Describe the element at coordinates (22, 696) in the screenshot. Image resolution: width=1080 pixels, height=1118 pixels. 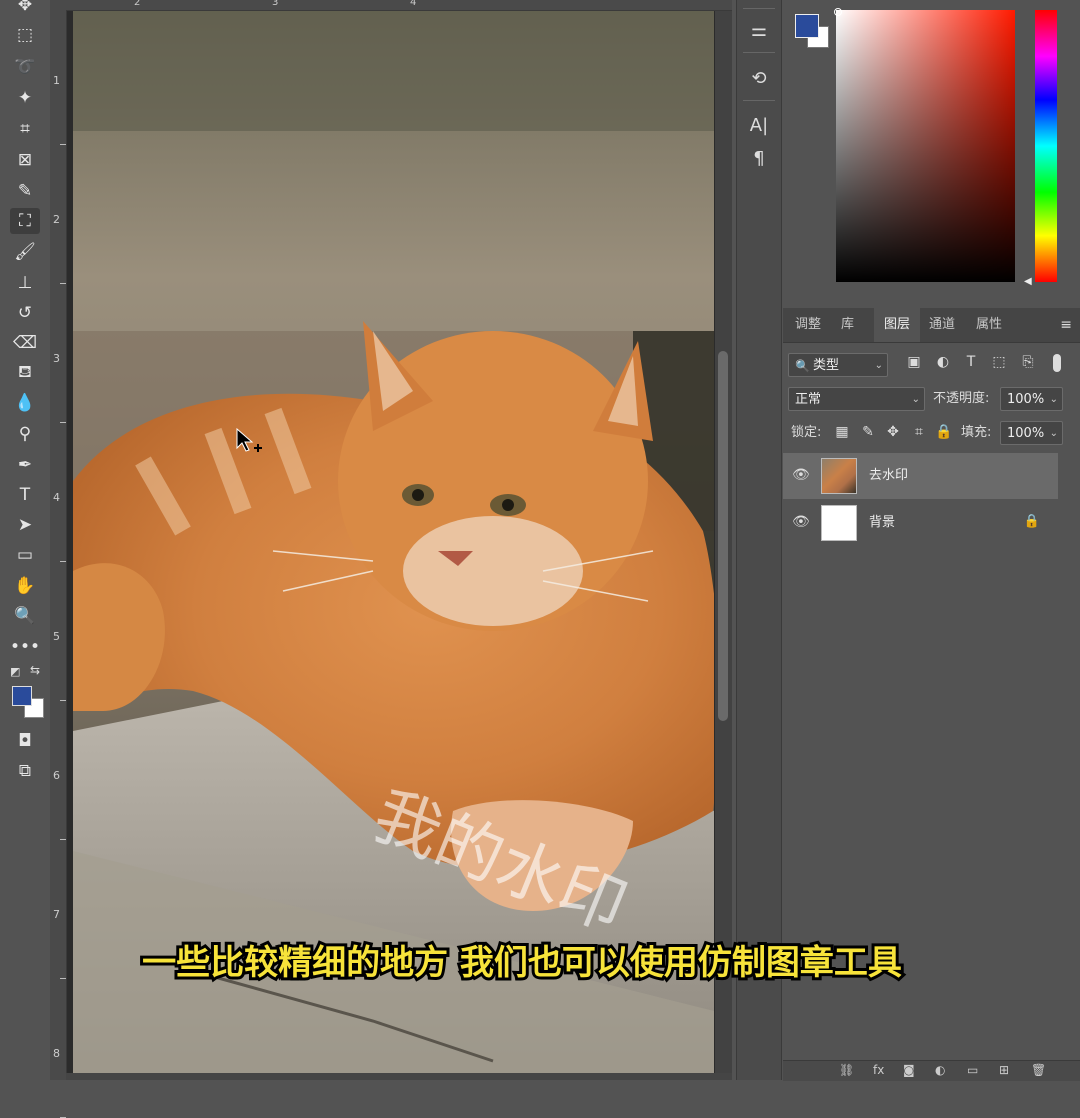
I see `foreground-color-swatch` at that location.